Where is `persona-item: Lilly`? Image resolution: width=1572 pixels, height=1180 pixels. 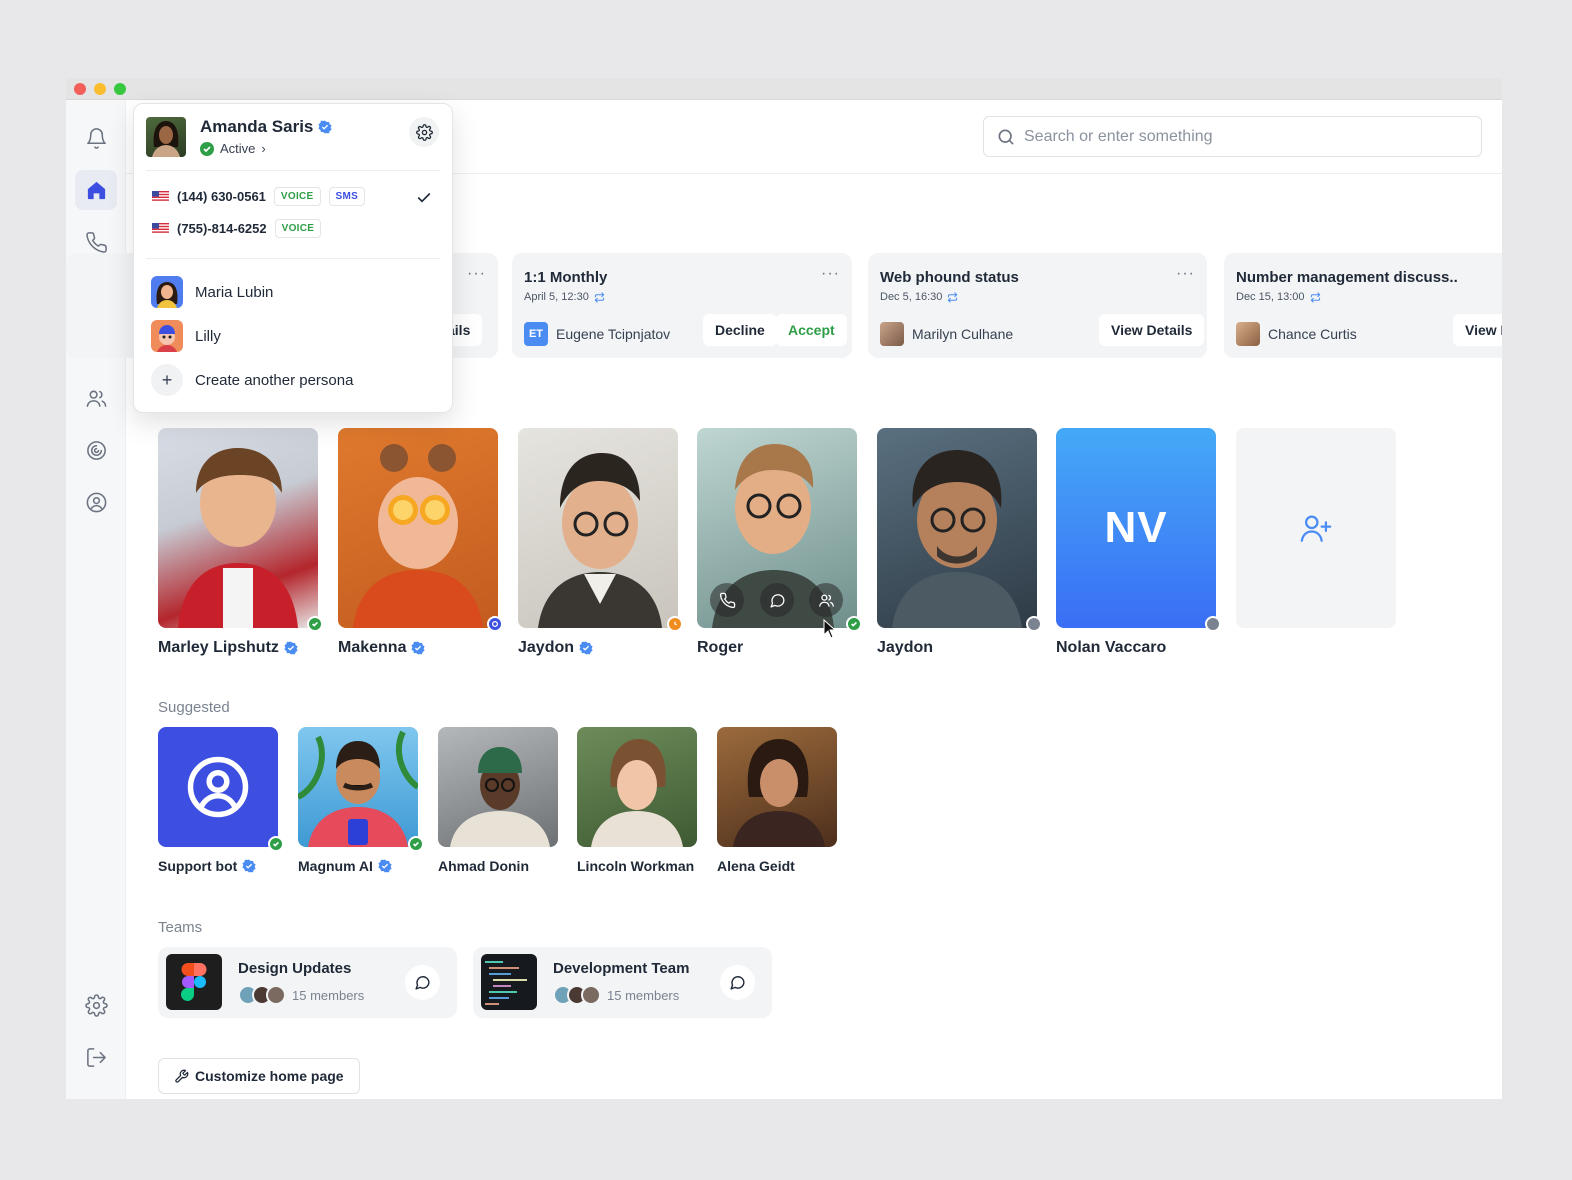 persona-item: Lilly is located at coordinates (186, 336).